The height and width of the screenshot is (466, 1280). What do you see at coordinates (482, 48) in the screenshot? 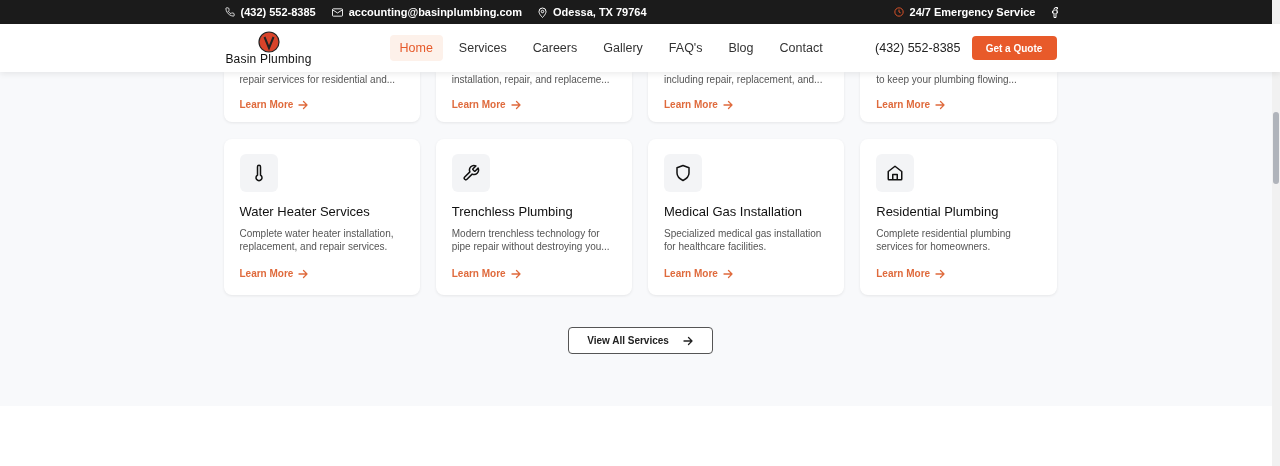
I see `nav-link: Services` at bounding box center [482, 48].